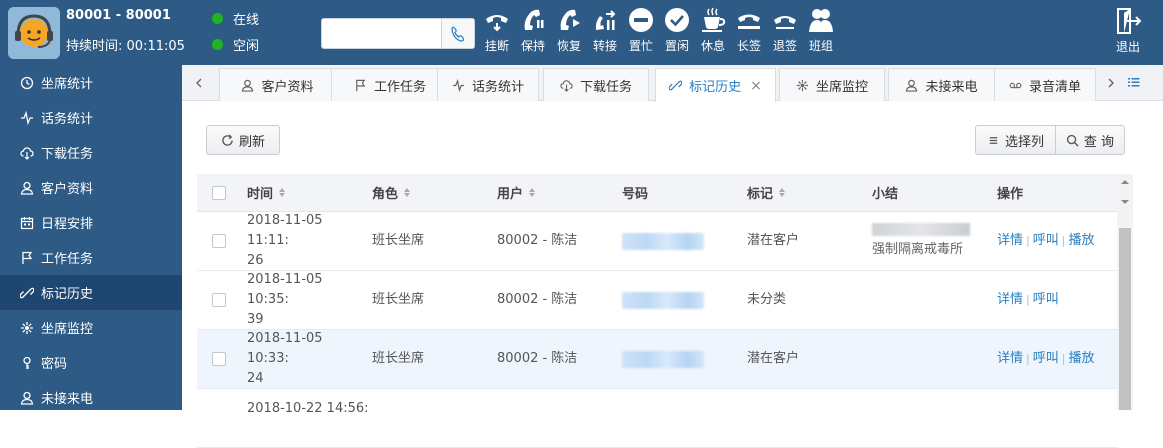  I want to click on select-columns-button: 选择列, so click(1015, 140).